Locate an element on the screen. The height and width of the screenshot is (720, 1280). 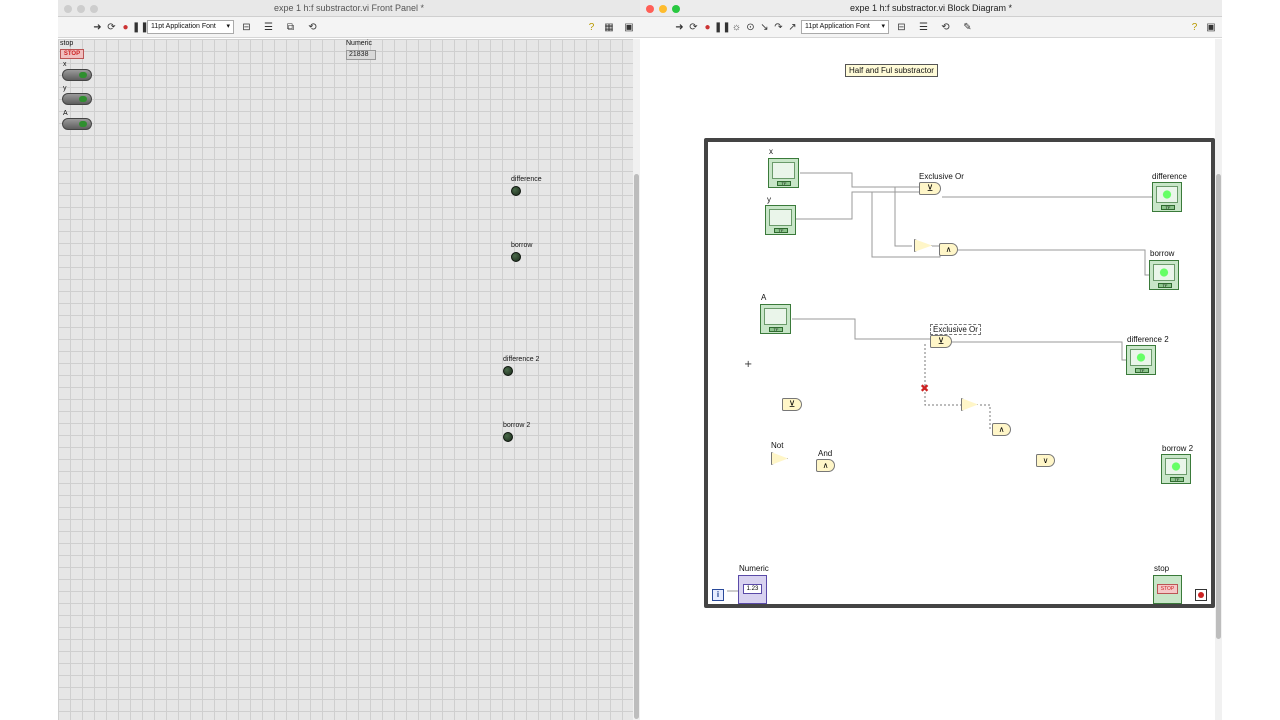
step-out-icon: ↗ is located at coordinates (792, 27).